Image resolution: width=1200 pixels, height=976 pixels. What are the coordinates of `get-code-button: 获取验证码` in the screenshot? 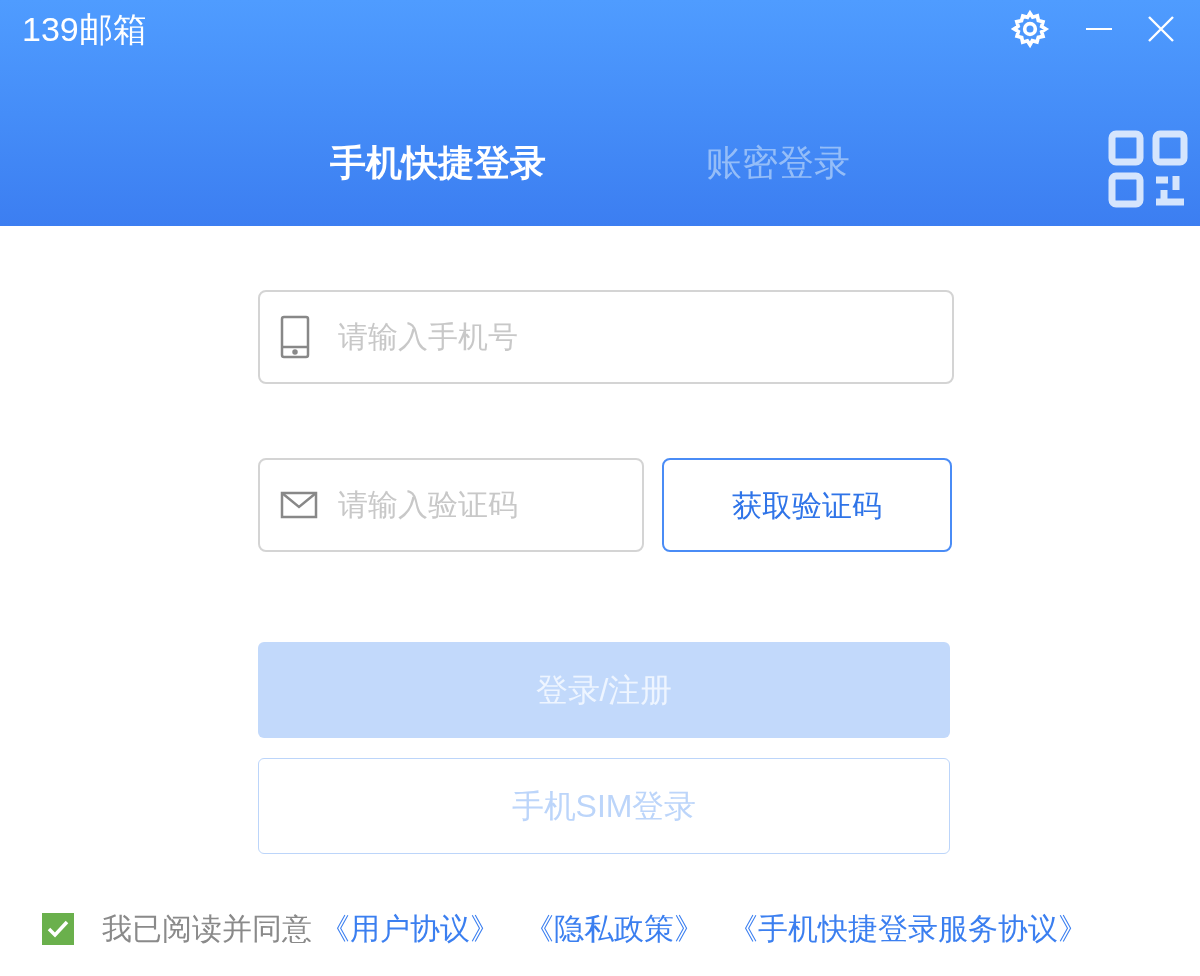 It's located at (807, 505).